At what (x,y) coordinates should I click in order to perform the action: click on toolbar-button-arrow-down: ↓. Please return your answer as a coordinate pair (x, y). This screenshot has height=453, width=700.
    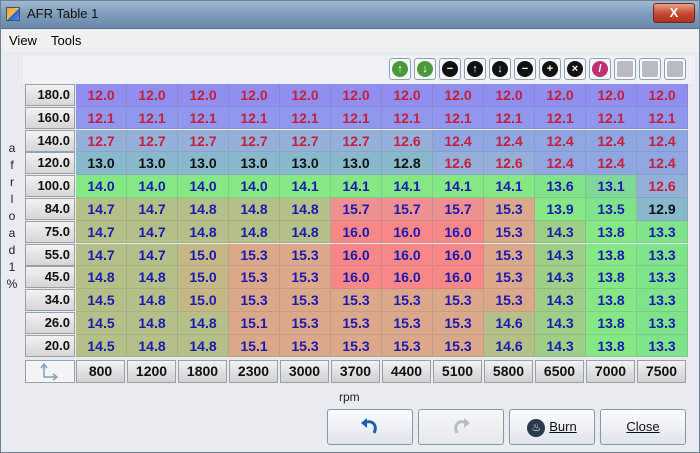
    Looking at the image, I should click on (500, 69).